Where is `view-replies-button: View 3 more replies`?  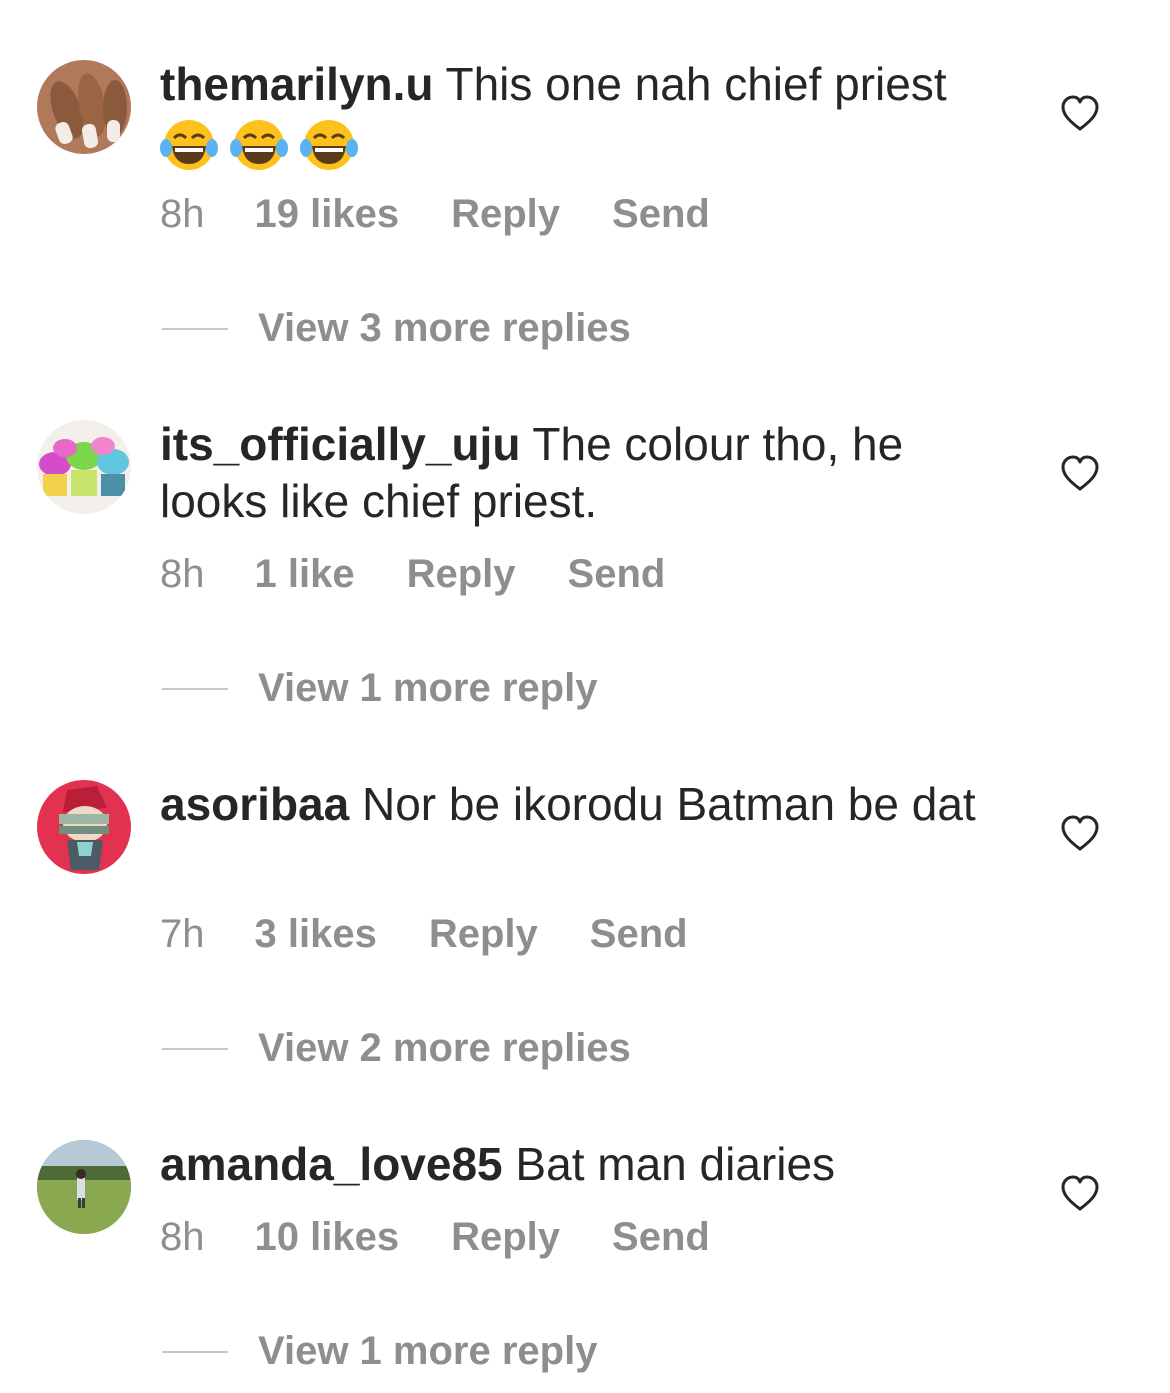
view-replies-button: View 3 more replies is located at coordinates (396, 328).